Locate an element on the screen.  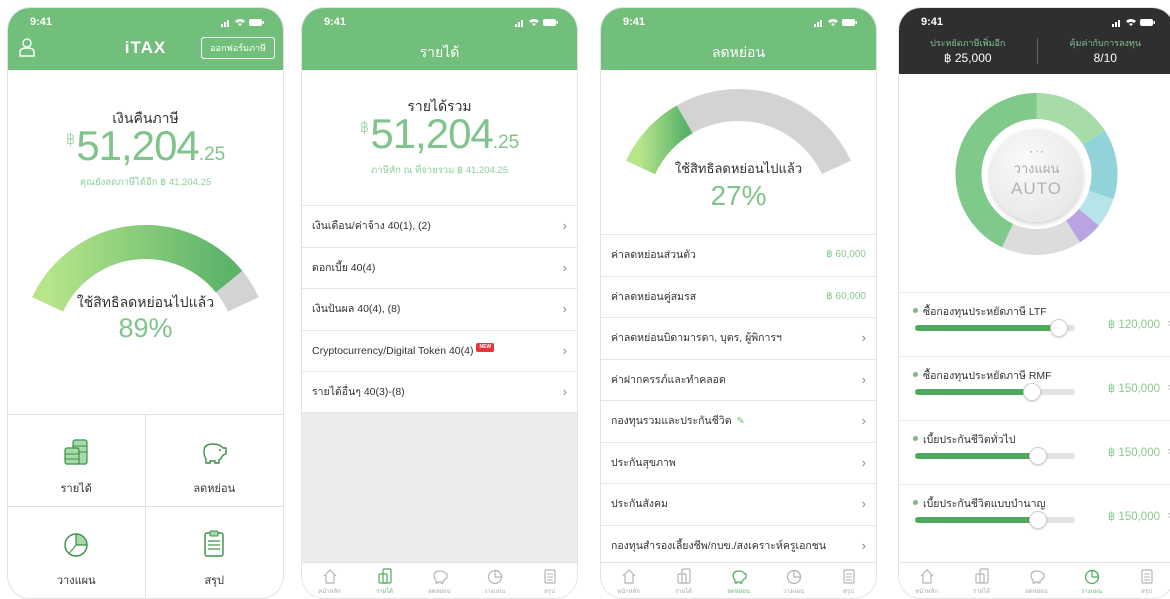
plan-slider-row: ซื้อกองทุนประหยัดภาษี LTF฿ 120,000› is located at coordinates (1034, 324).